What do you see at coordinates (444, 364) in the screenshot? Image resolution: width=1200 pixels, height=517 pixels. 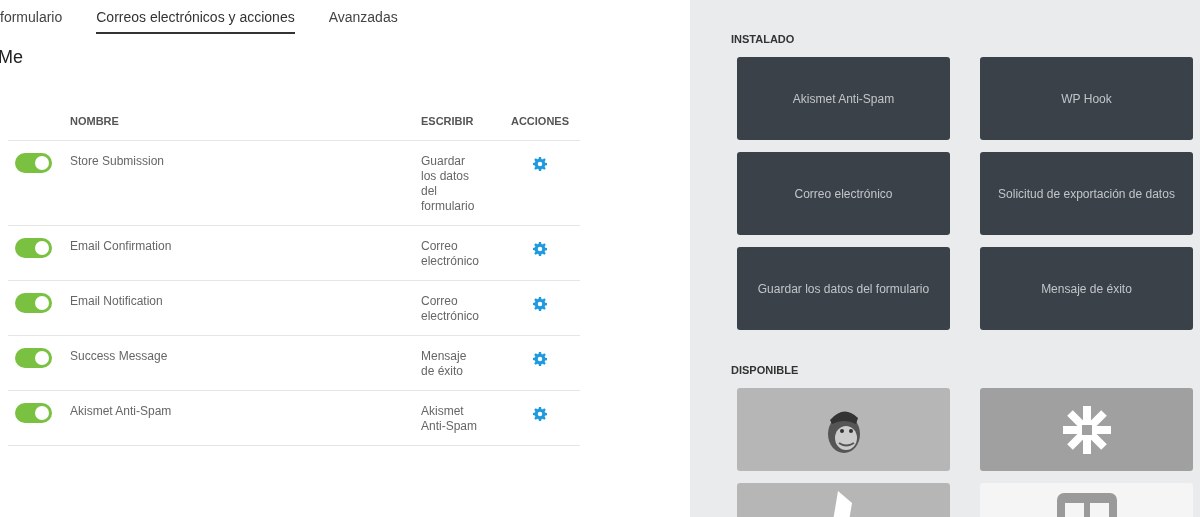 I see `action-type: Mensaje de éxito` at bounding box center [444, 364].